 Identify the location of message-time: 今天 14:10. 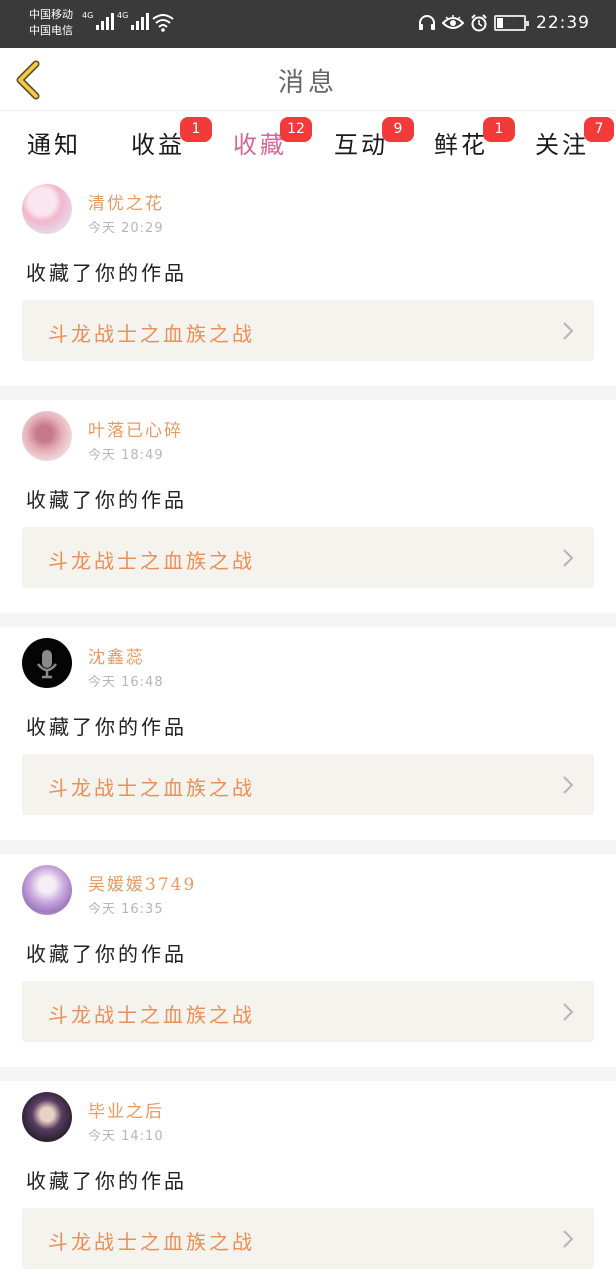
(126, 1136).